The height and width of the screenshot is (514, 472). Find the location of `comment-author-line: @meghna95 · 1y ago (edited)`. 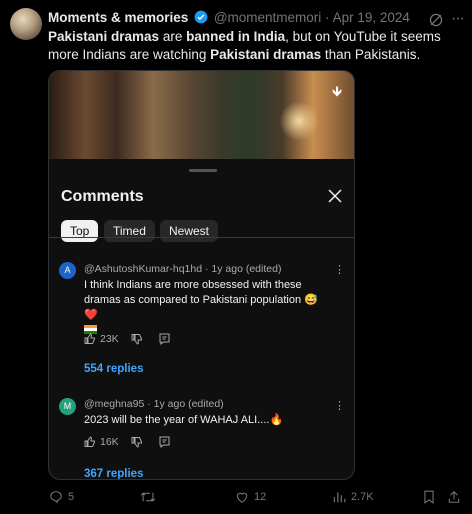

comment-author-line: @meghna95 · 1y ago (edited) is located at coordinates (154, 404).